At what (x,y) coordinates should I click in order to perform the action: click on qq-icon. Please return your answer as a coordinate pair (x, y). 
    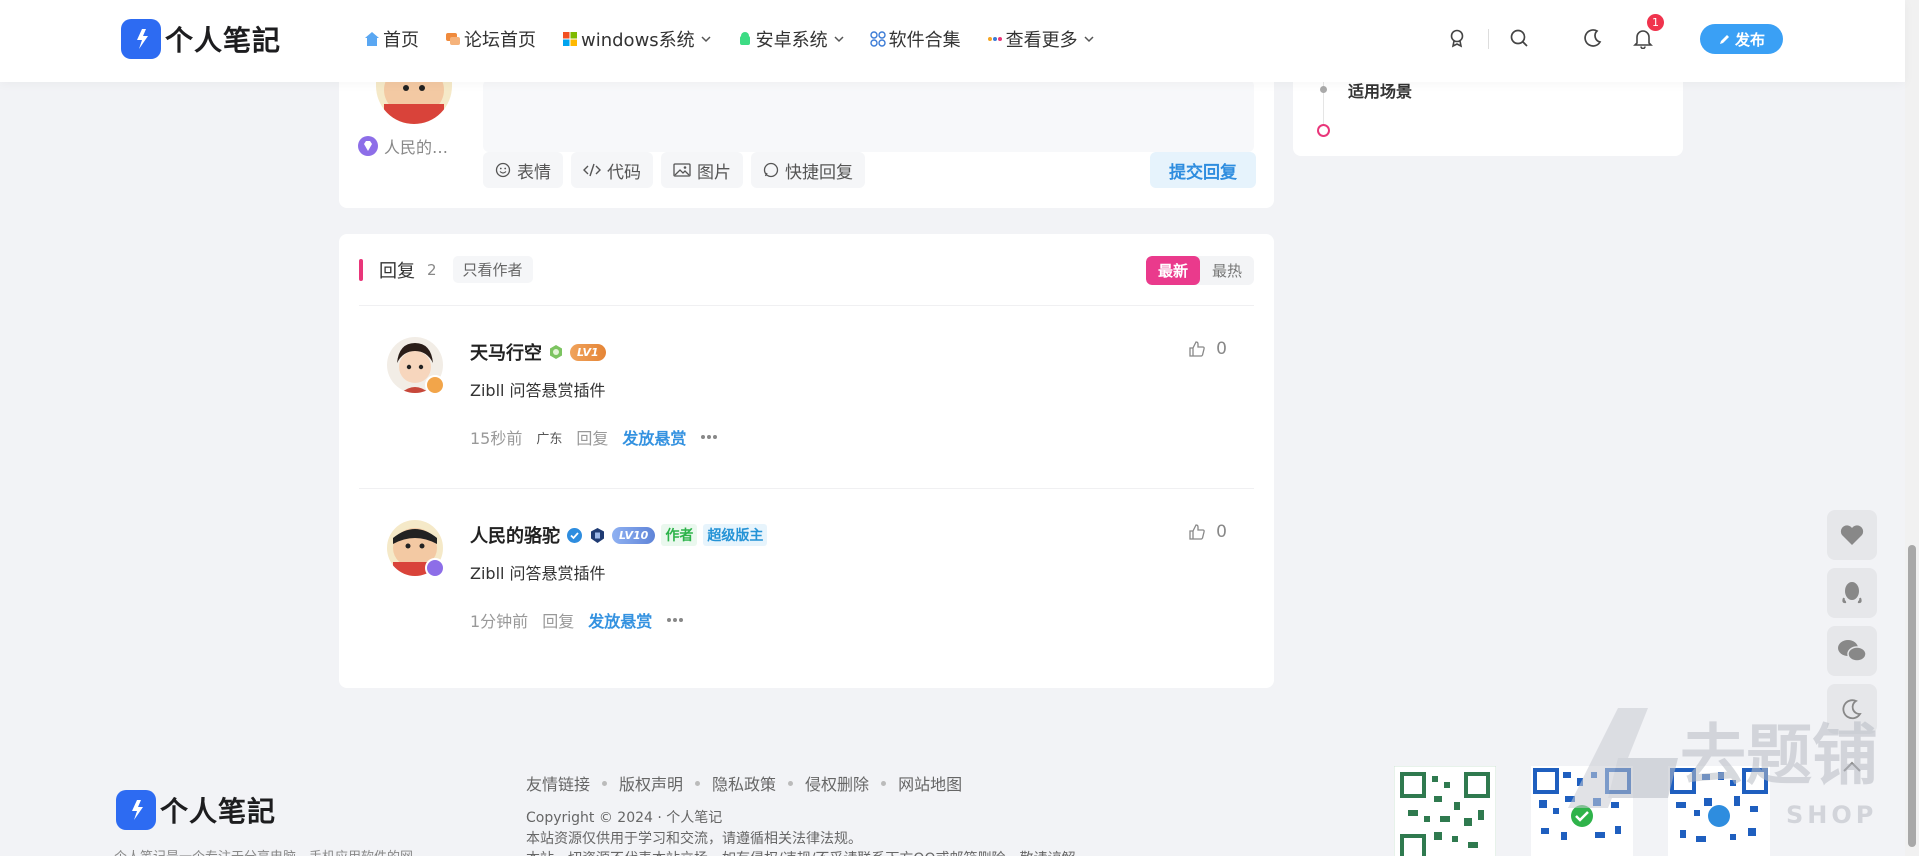
    Looking at the image, I should click on (1852, 593).